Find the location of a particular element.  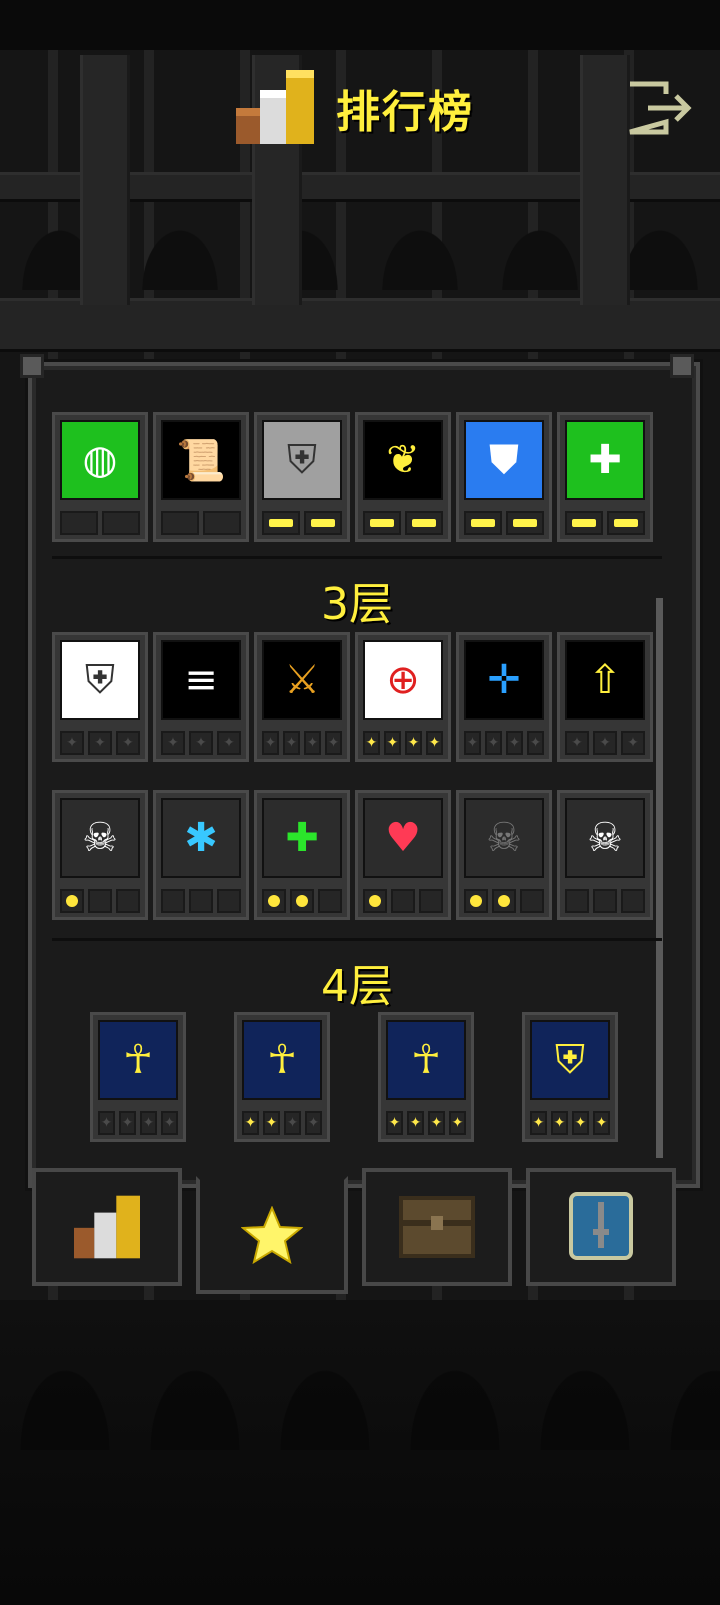

badge-item: ✱ is located at coordinates (201, 855).